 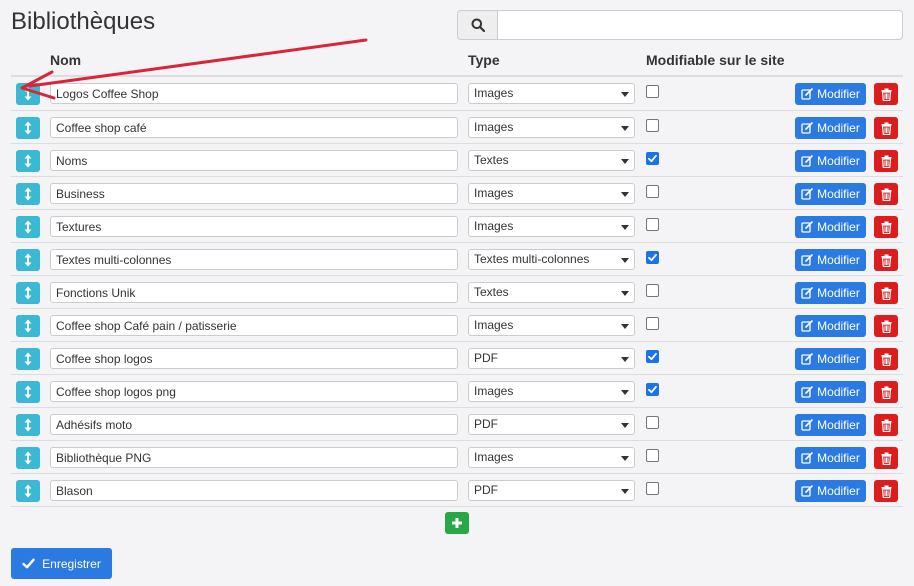 What do you see at coordinates (700, 25) in the screenshot?
I see `search-input` at bounding box center [700, 25].